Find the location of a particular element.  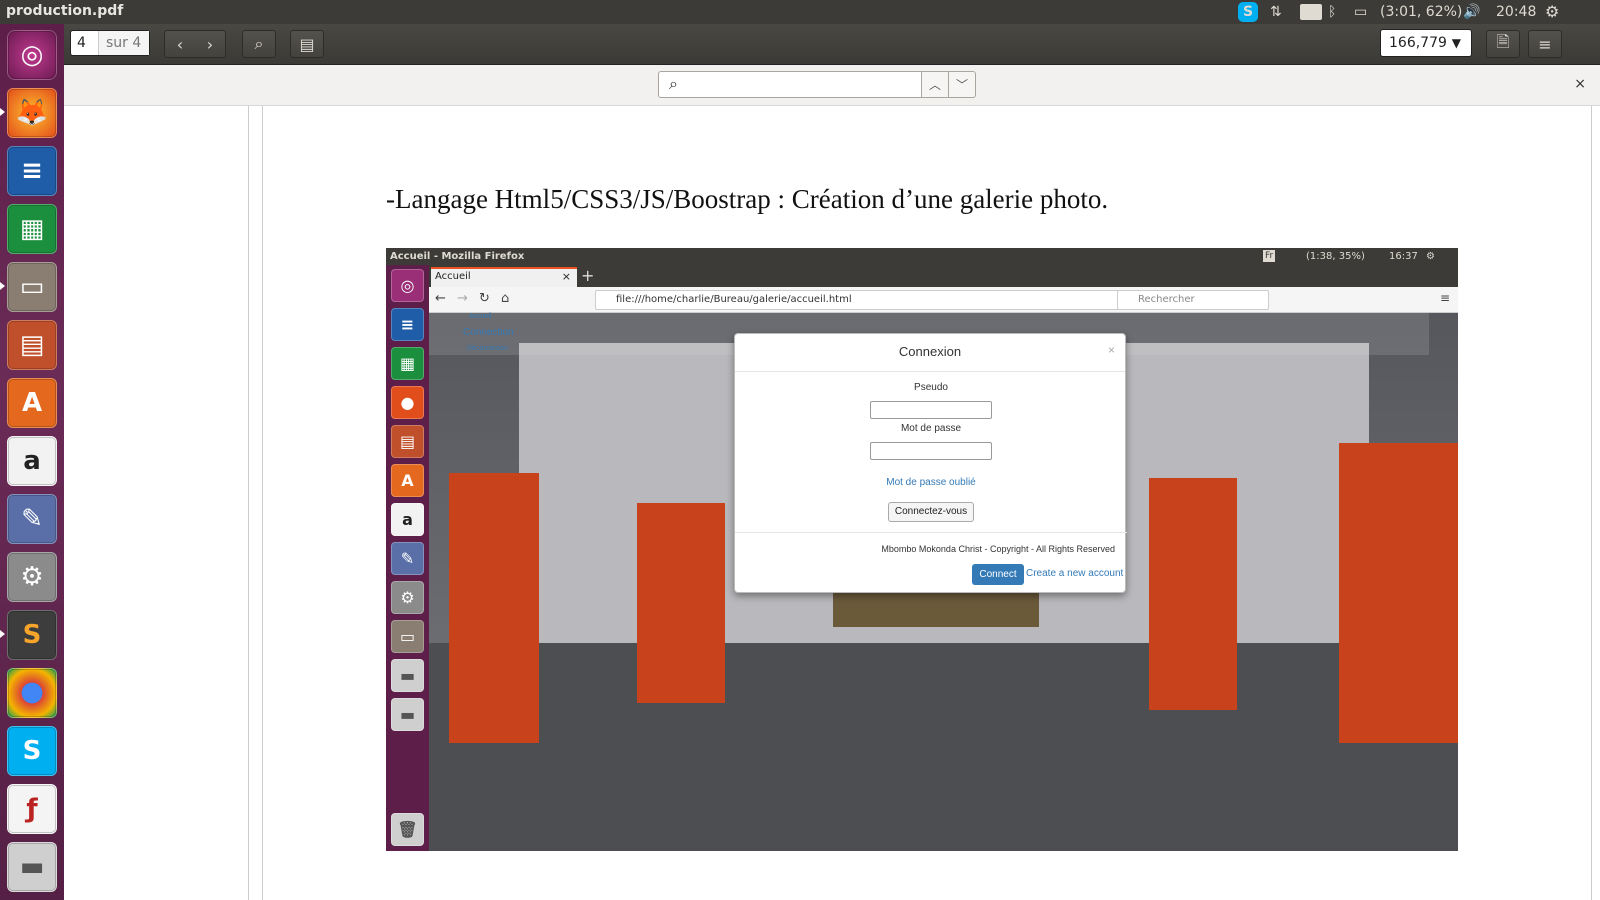

screenshot-menu-icon: ≡ is located at coordinates (1444, 298).